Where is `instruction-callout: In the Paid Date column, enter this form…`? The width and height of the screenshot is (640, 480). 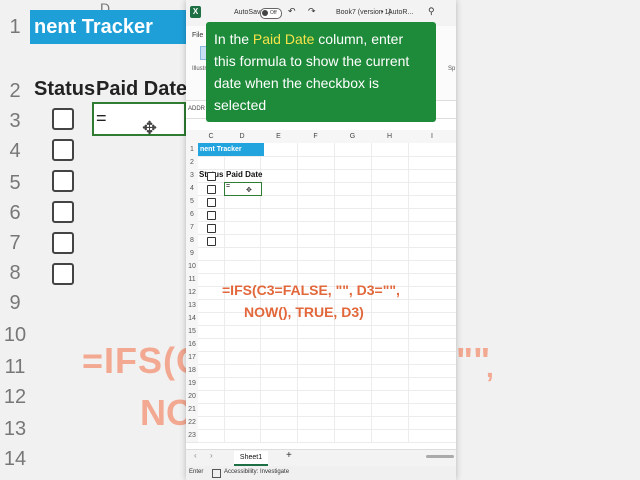
instruction-callout: In the Paid Date column, enter this form… is located at coordinates (321, 72).